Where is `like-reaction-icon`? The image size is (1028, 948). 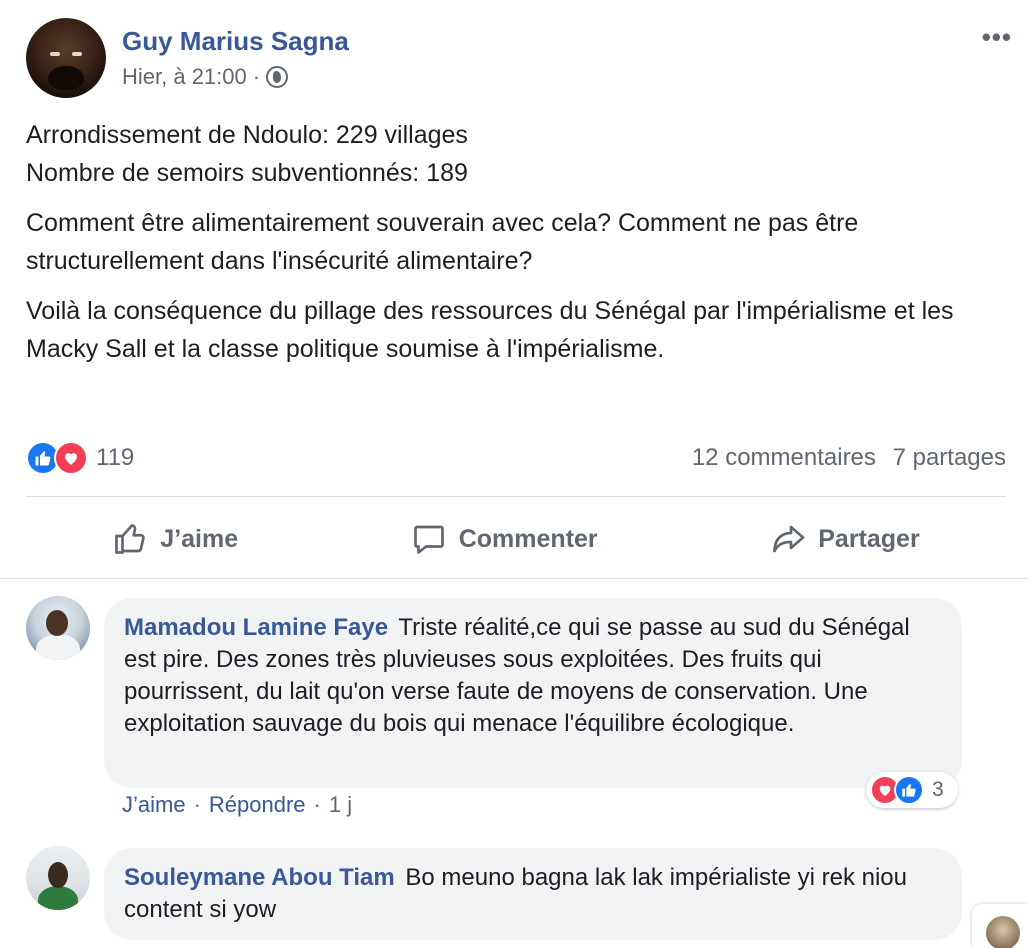 like-reaction-icon is located at coordinates (909, 790).